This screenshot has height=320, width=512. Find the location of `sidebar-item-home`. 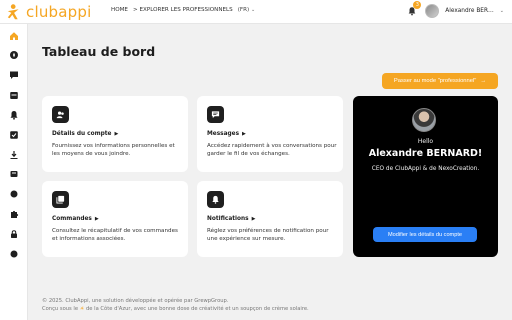

sidebar-item-home is located at coordinates (14, 36).